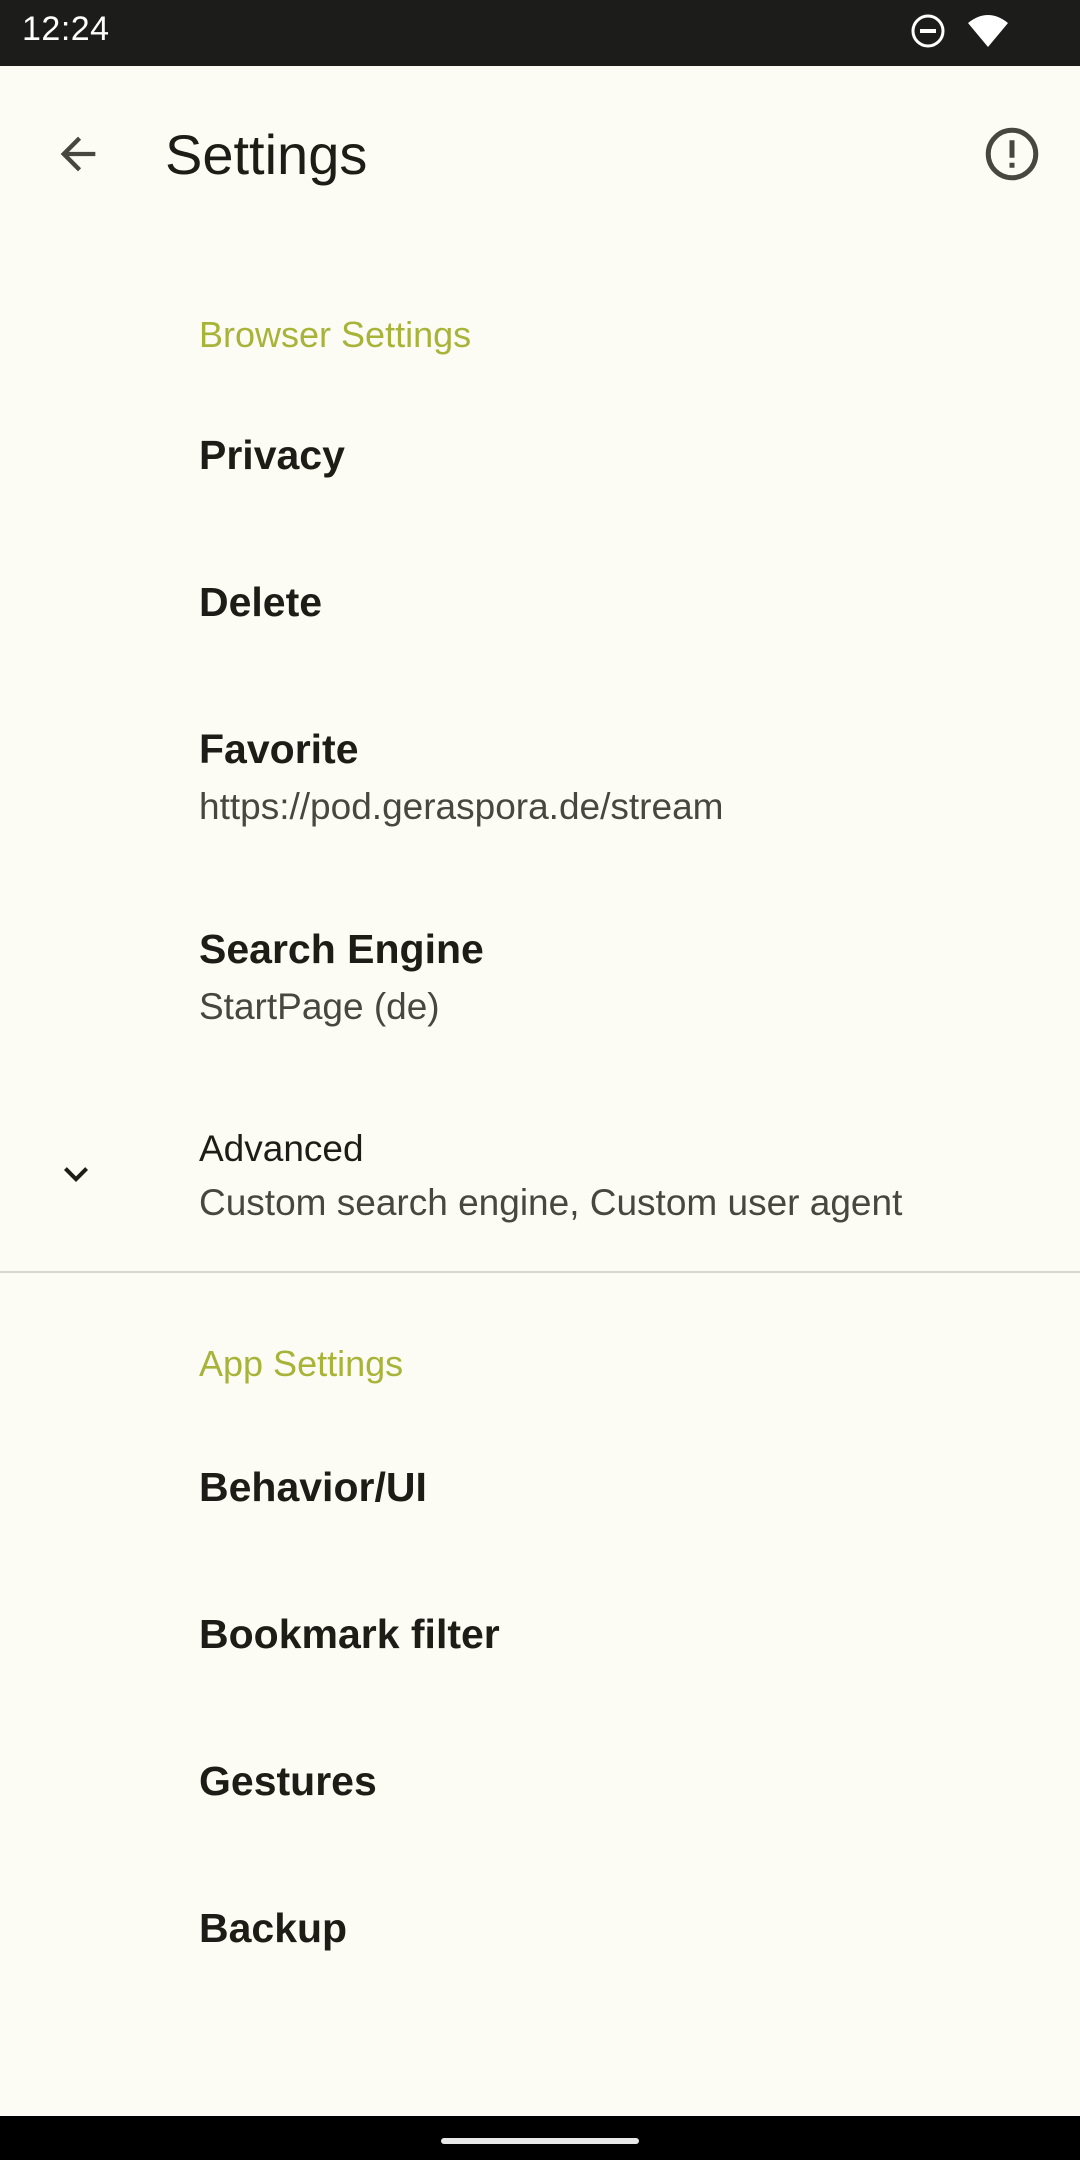 This screenshot has width=1080, height=2160. I want to click on pref-title: Bookmark filter, so click(349, 1634).